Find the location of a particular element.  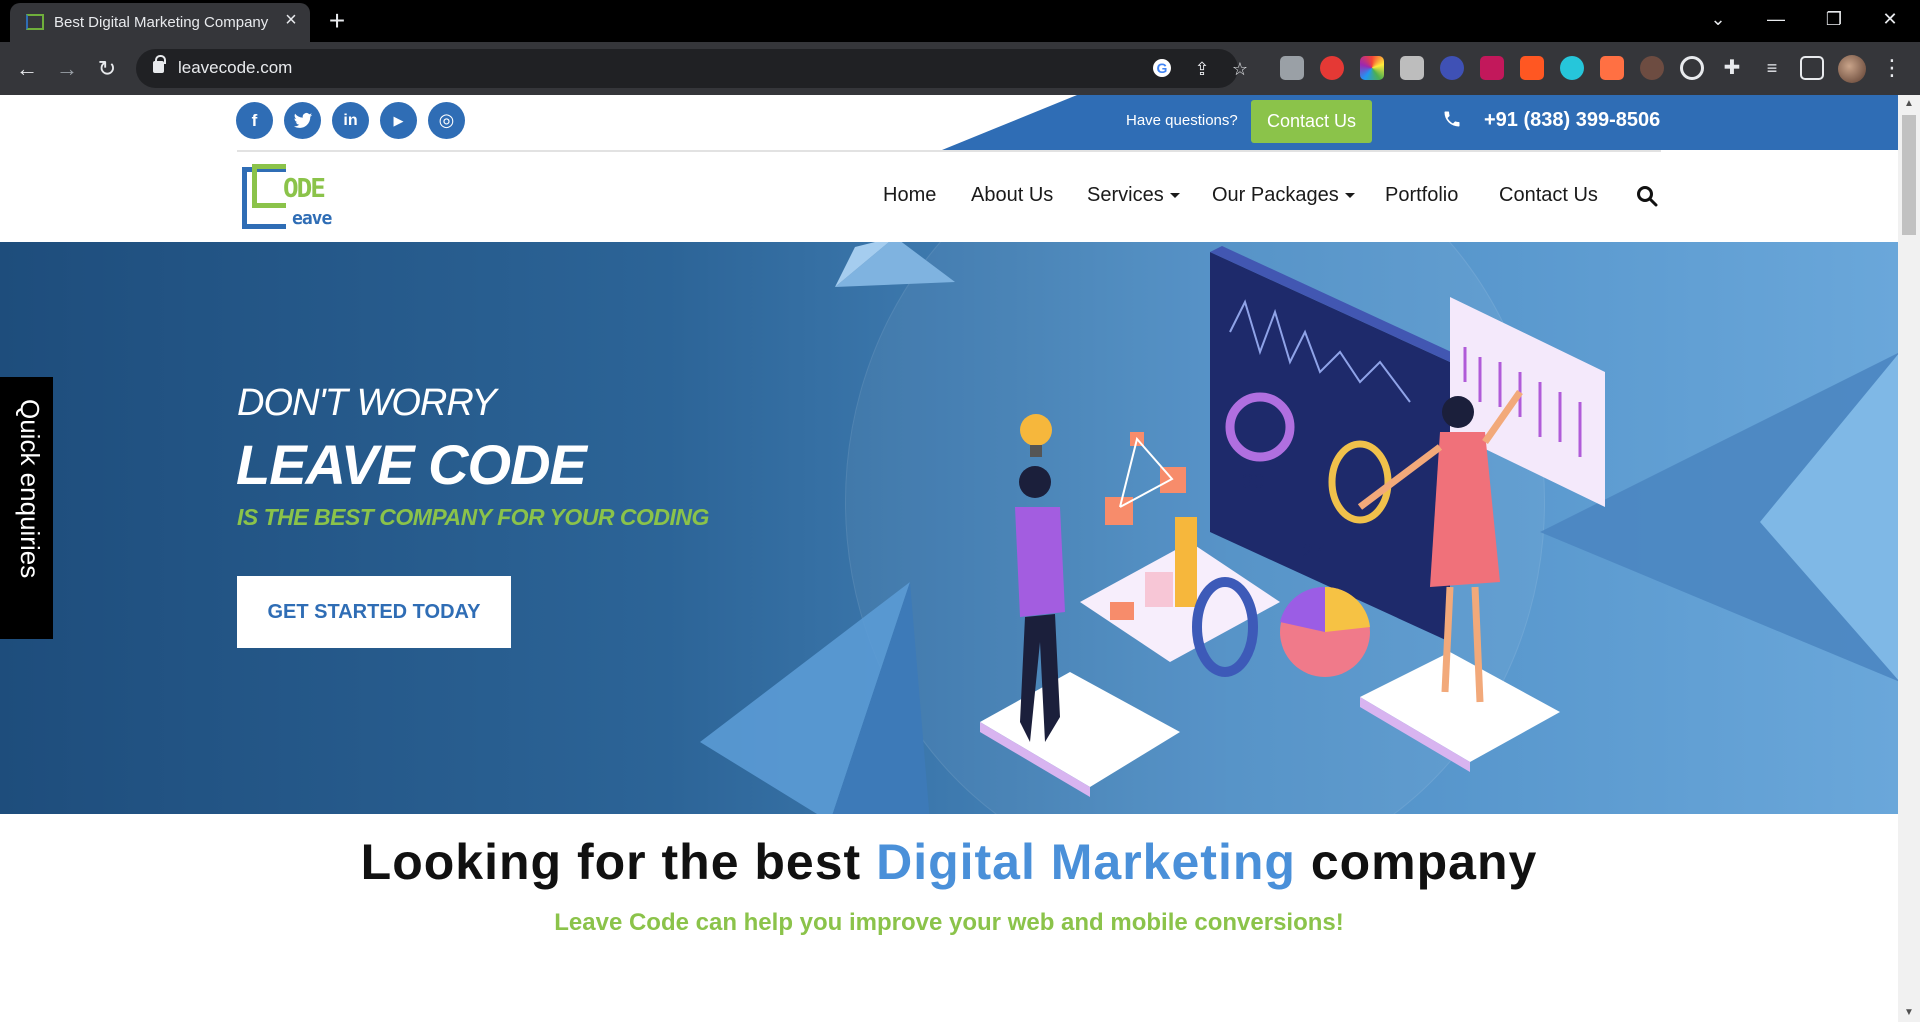

chart-label-27: 27 is located at coordinates (1313, 552).